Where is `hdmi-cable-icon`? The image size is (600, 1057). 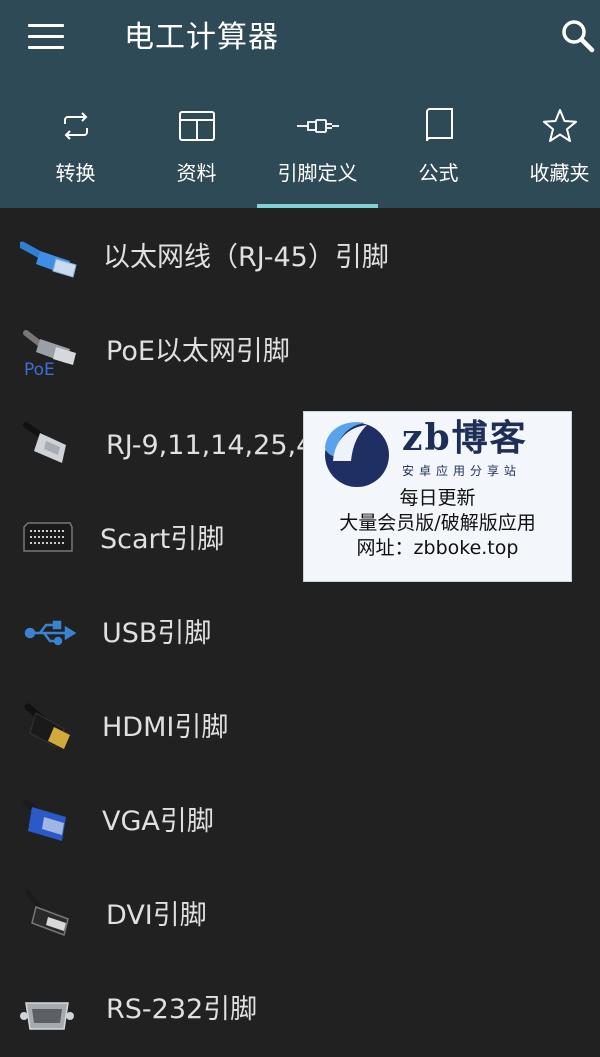
hdmi-cable-icon is located at coordinates (50, 728).